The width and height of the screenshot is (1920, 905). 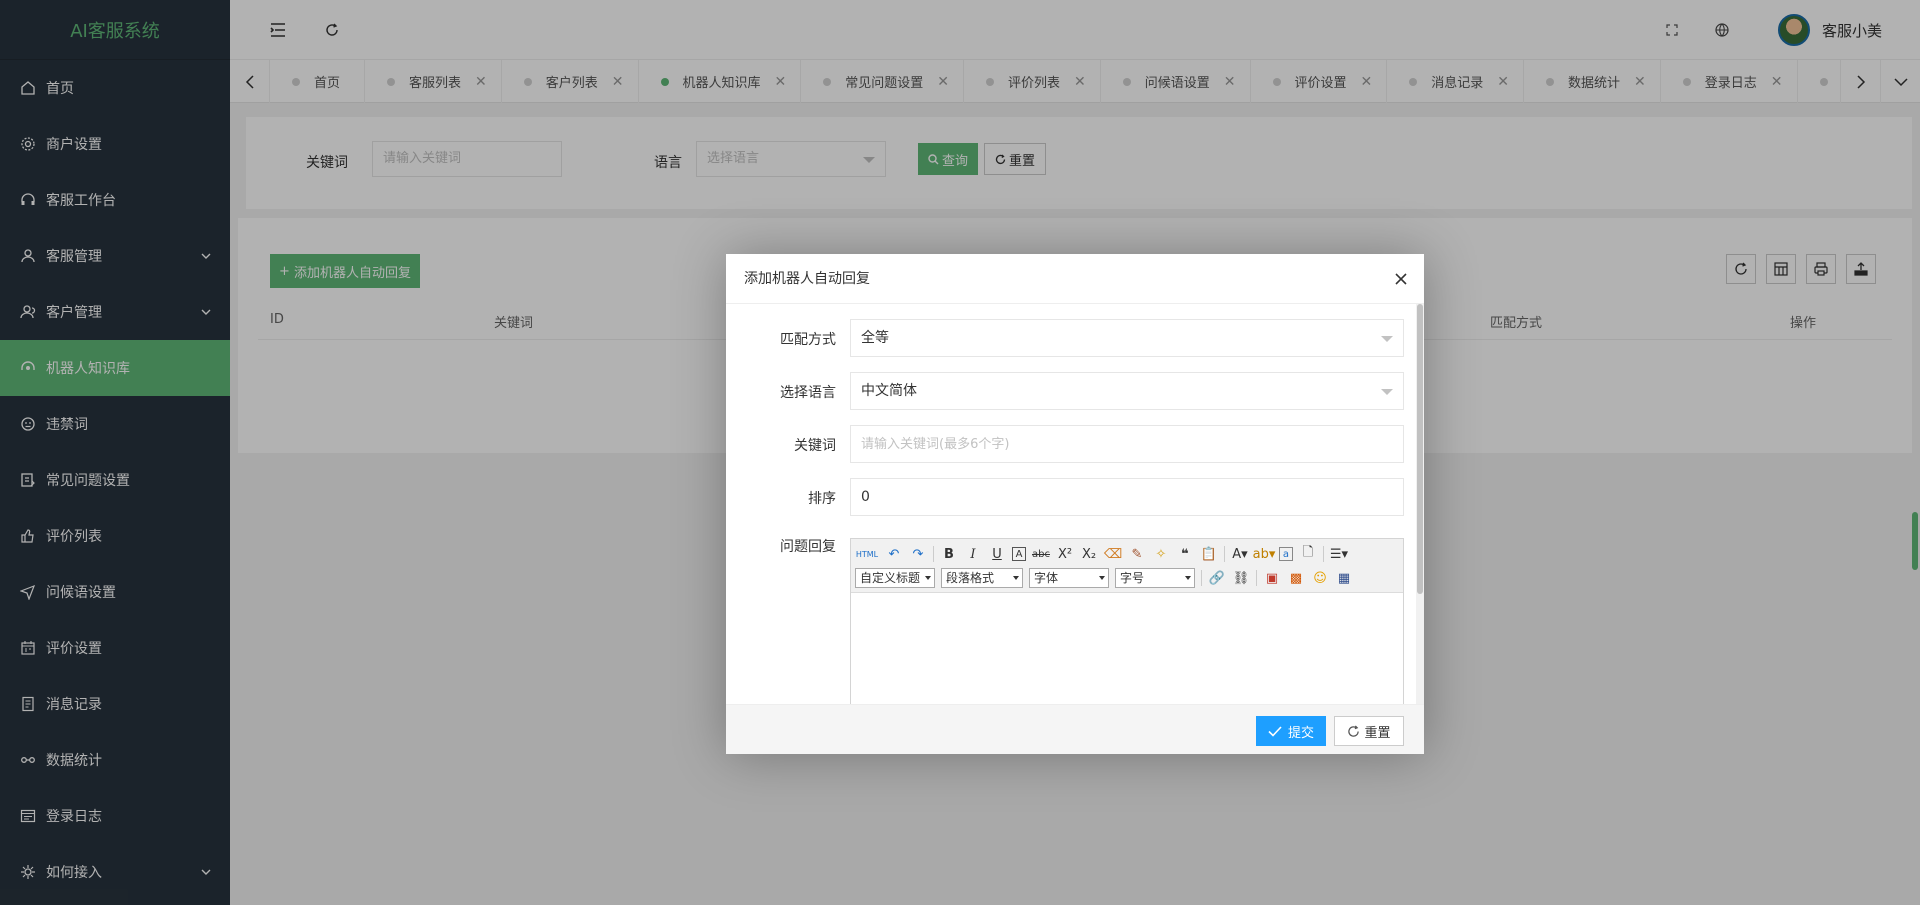 What do you see at coordinates (1420, 504) in the screenshot?
I see `dialog-scrollbar` at bounding box center [1420, 504].